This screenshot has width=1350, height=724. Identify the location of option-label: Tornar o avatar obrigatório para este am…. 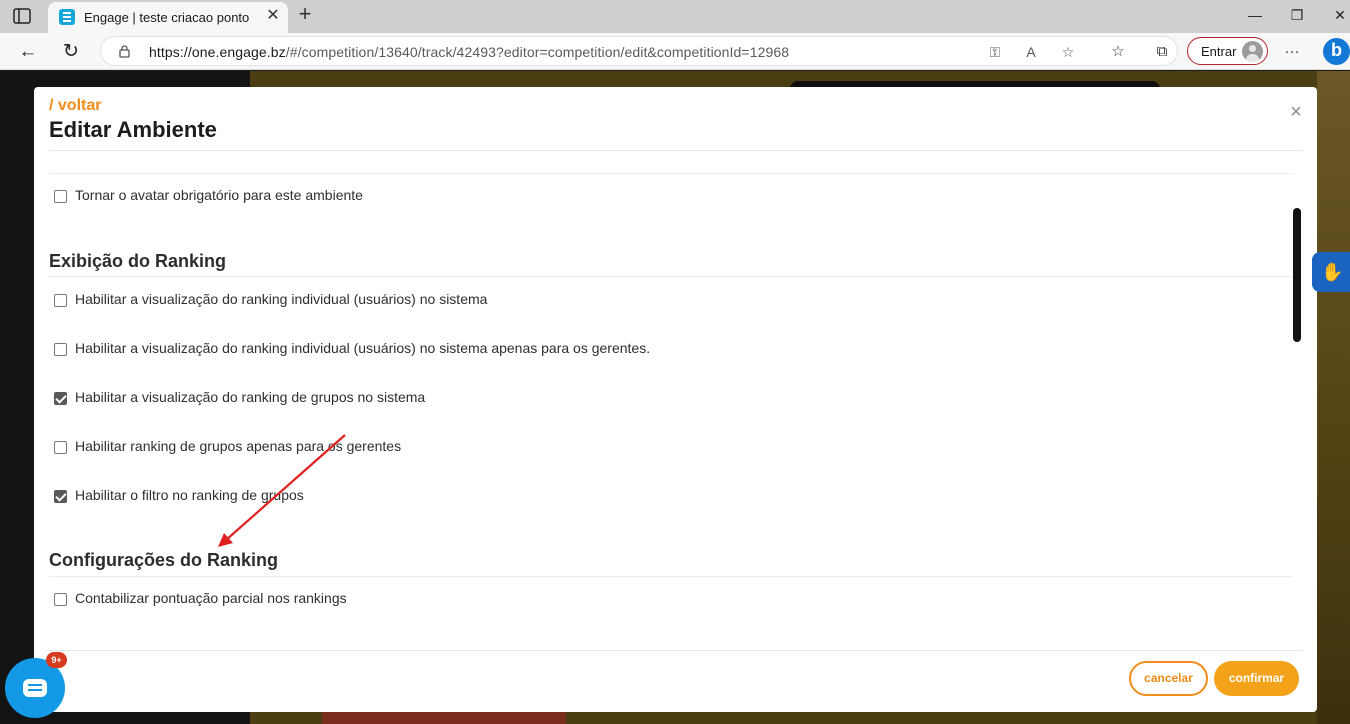
(219, 195).